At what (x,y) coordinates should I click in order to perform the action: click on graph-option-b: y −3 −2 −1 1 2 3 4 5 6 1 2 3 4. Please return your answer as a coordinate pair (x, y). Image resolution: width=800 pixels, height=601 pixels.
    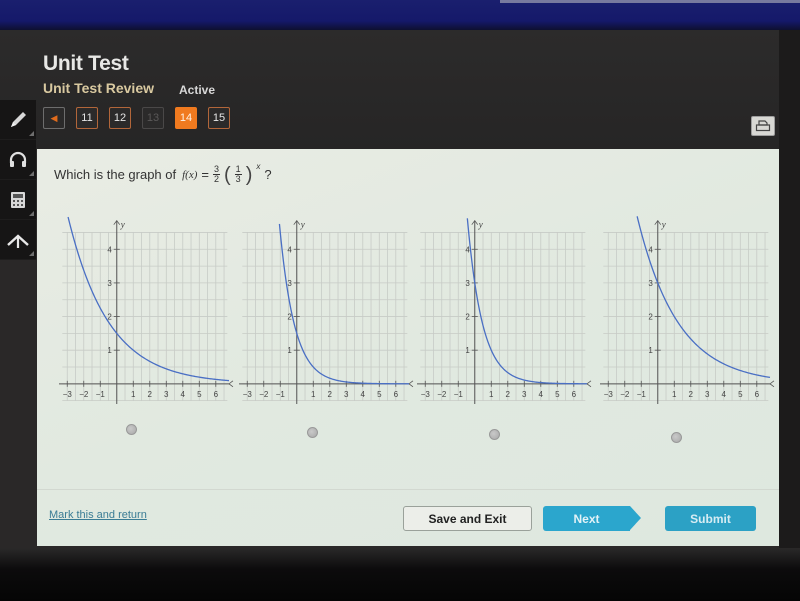
    Looking at the image, I should click on (326, 318).